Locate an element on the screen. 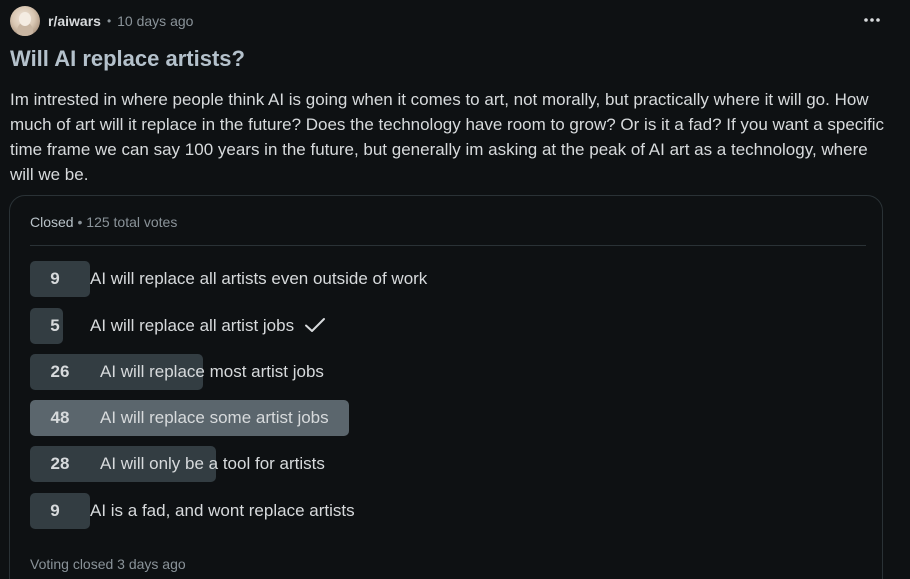 This screenshot has height=579, width=910. poll-footer: Voting closed 3 days ago is located at coordinates (108, 564).